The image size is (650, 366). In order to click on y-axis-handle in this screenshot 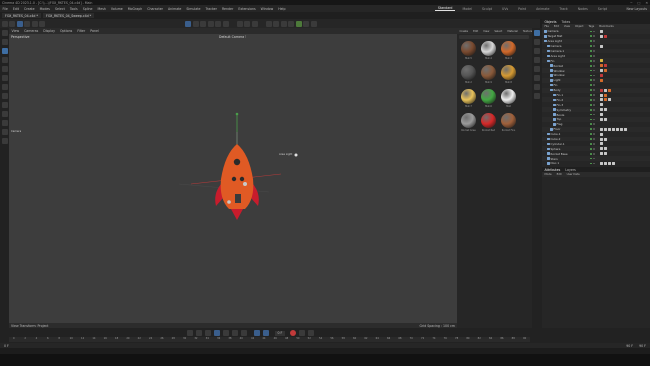, I will do `click(237, 114)`.